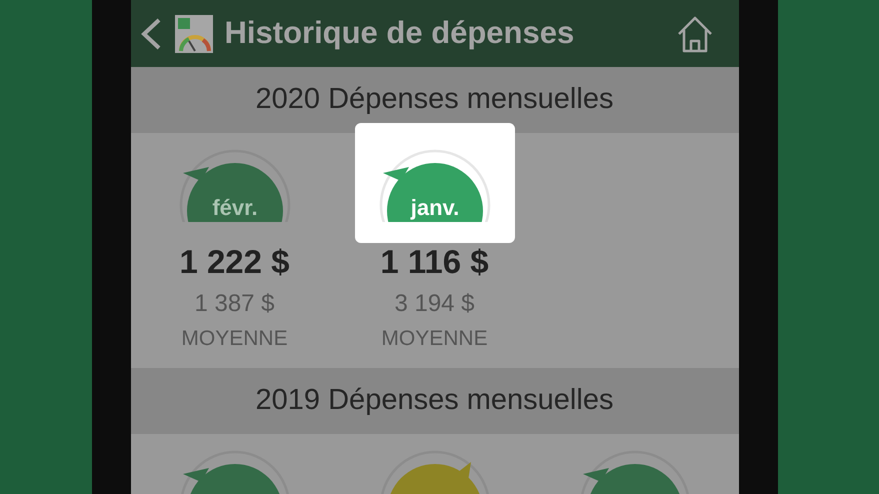  I want to click on header-title: Historique de dépenses, so click(400, 33).